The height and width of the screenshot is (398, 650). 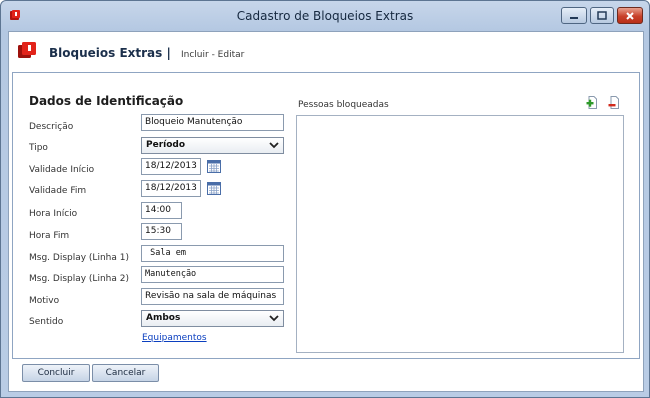 What do you see at coordinates (171, 166) in the screenshot?
I see `validade-inicio-input: 18/12/2013` at bounding box center [171, 166].